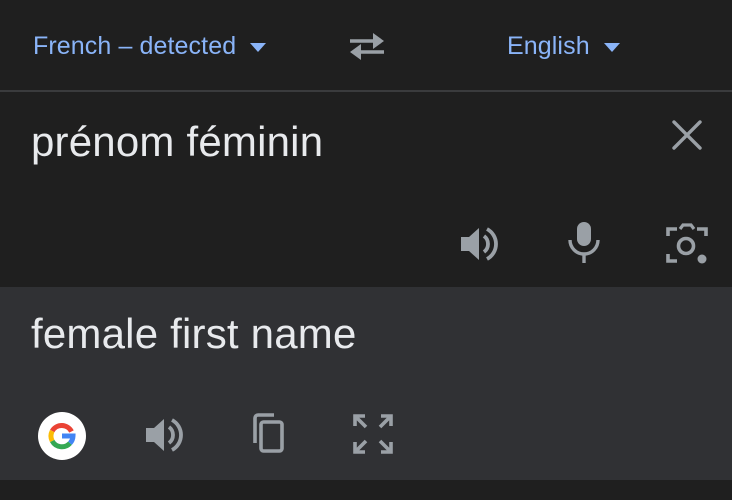  I want to click on swap-horiz-icon, so click(367, 46).